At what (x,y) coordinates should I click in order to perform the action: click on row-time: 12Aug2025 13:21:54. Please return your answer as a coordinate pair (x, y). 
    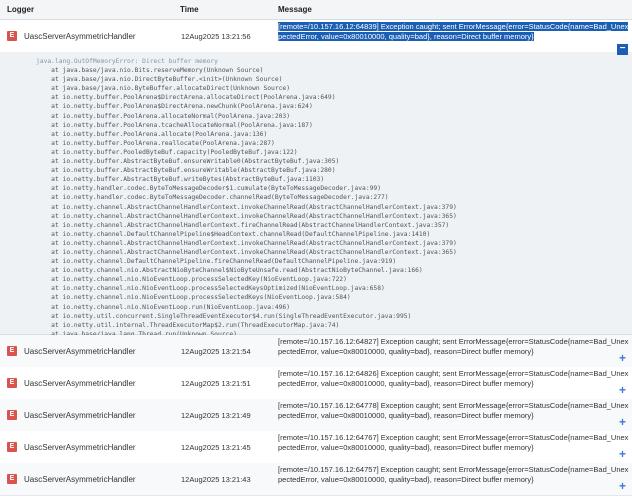
    Looking at the image, I should click on (216, 351).